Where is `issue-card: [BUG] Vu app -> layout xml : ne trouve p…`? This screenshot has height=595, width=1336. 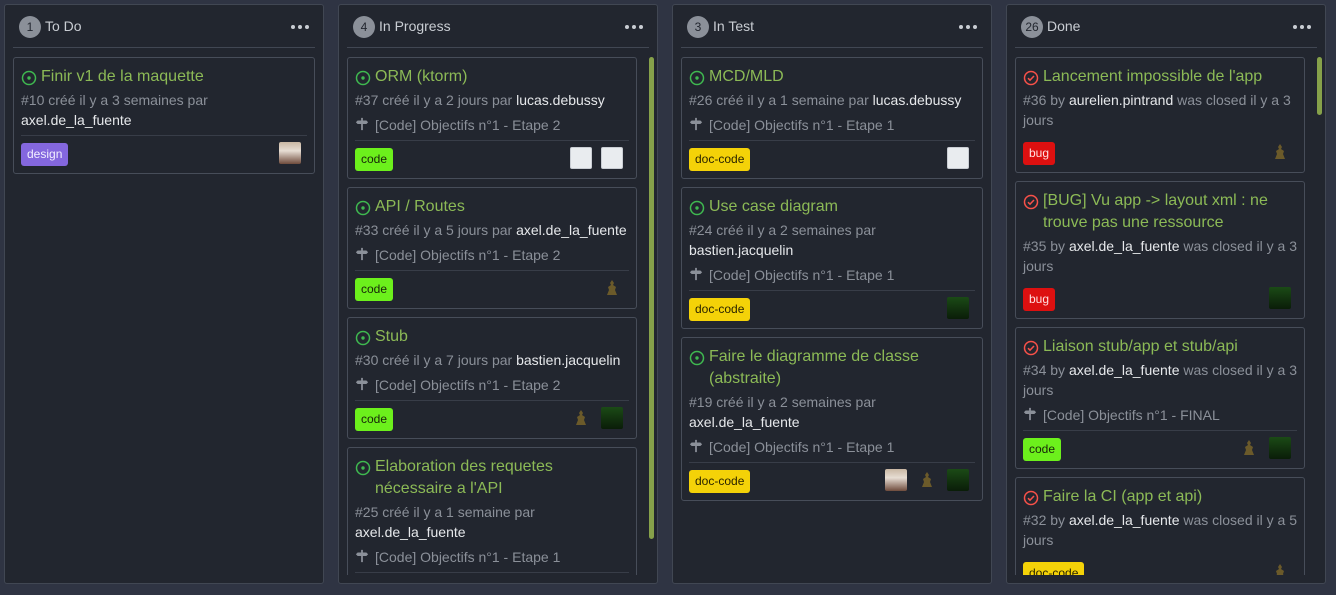 issue-card: [BUG] Vu app -> layout xml : ne trouve p… is located at coordinates (1160, 250).